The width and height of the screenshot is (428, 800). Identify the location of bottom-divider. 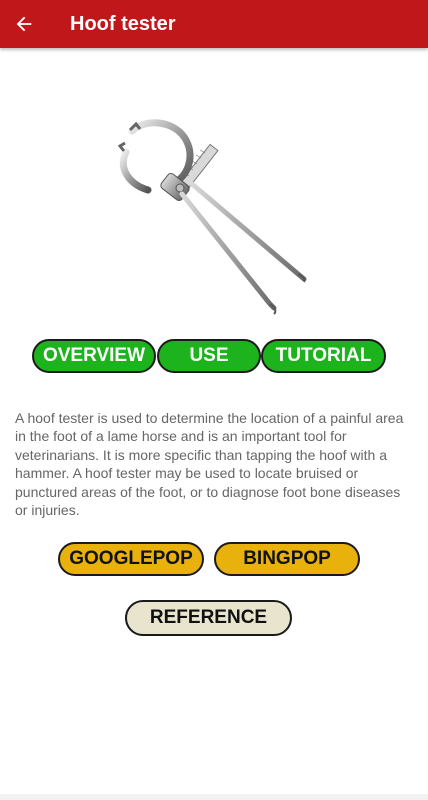
(214, 797).